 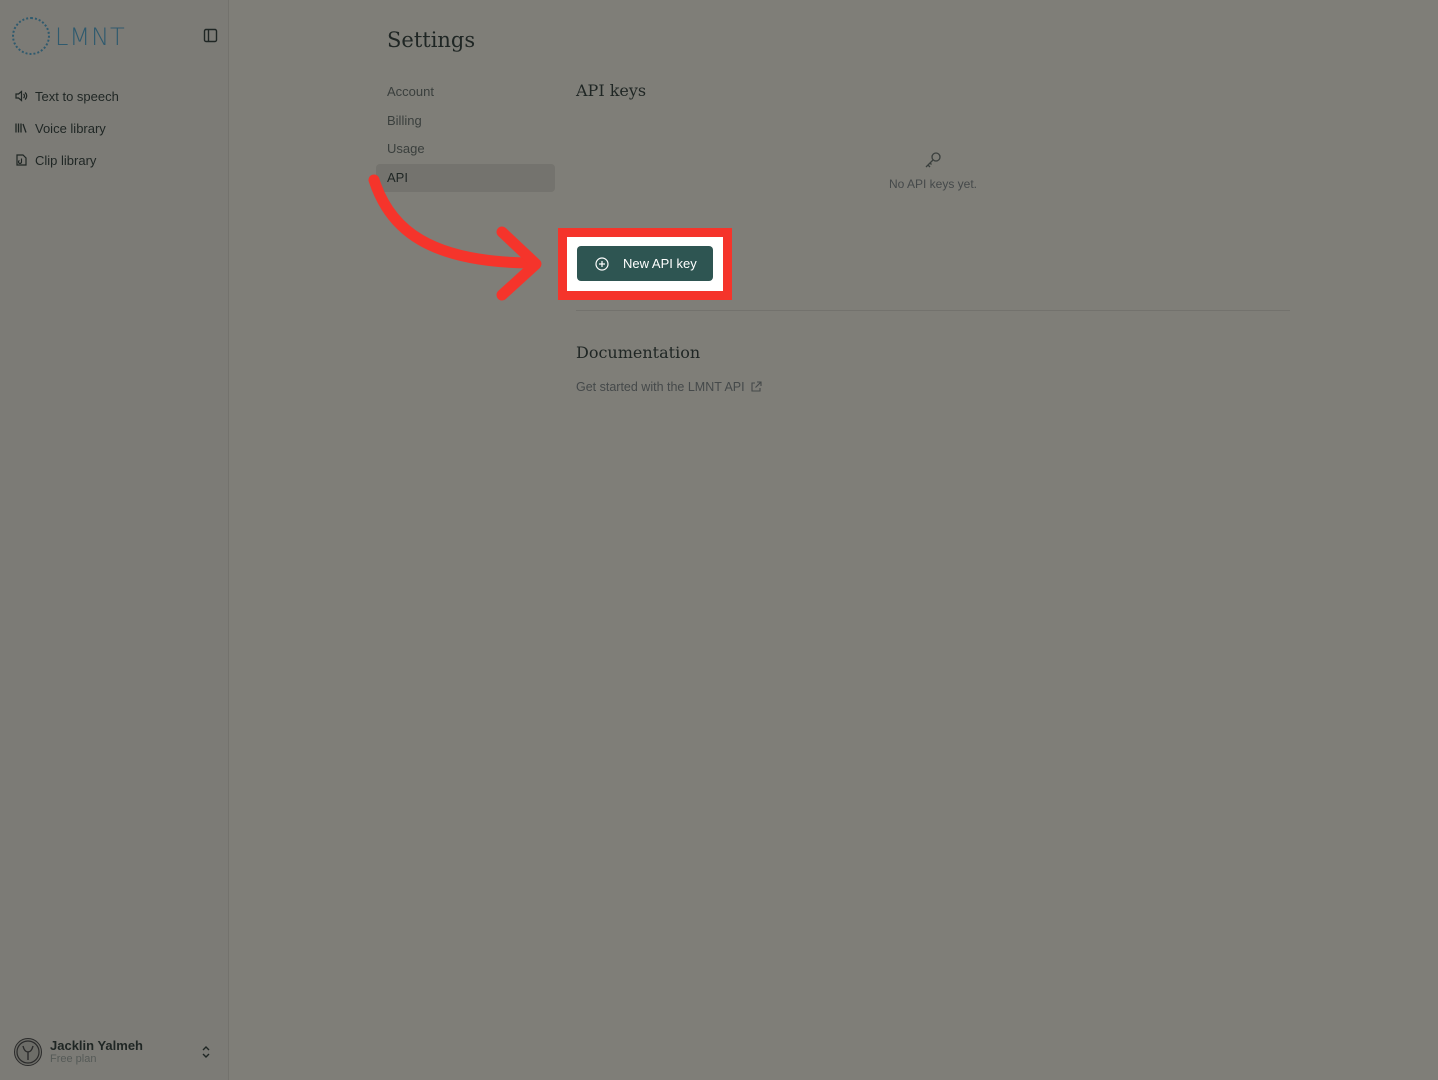 I want to click on empty-state-text: No API keys yet., so click(x=933, y=184).